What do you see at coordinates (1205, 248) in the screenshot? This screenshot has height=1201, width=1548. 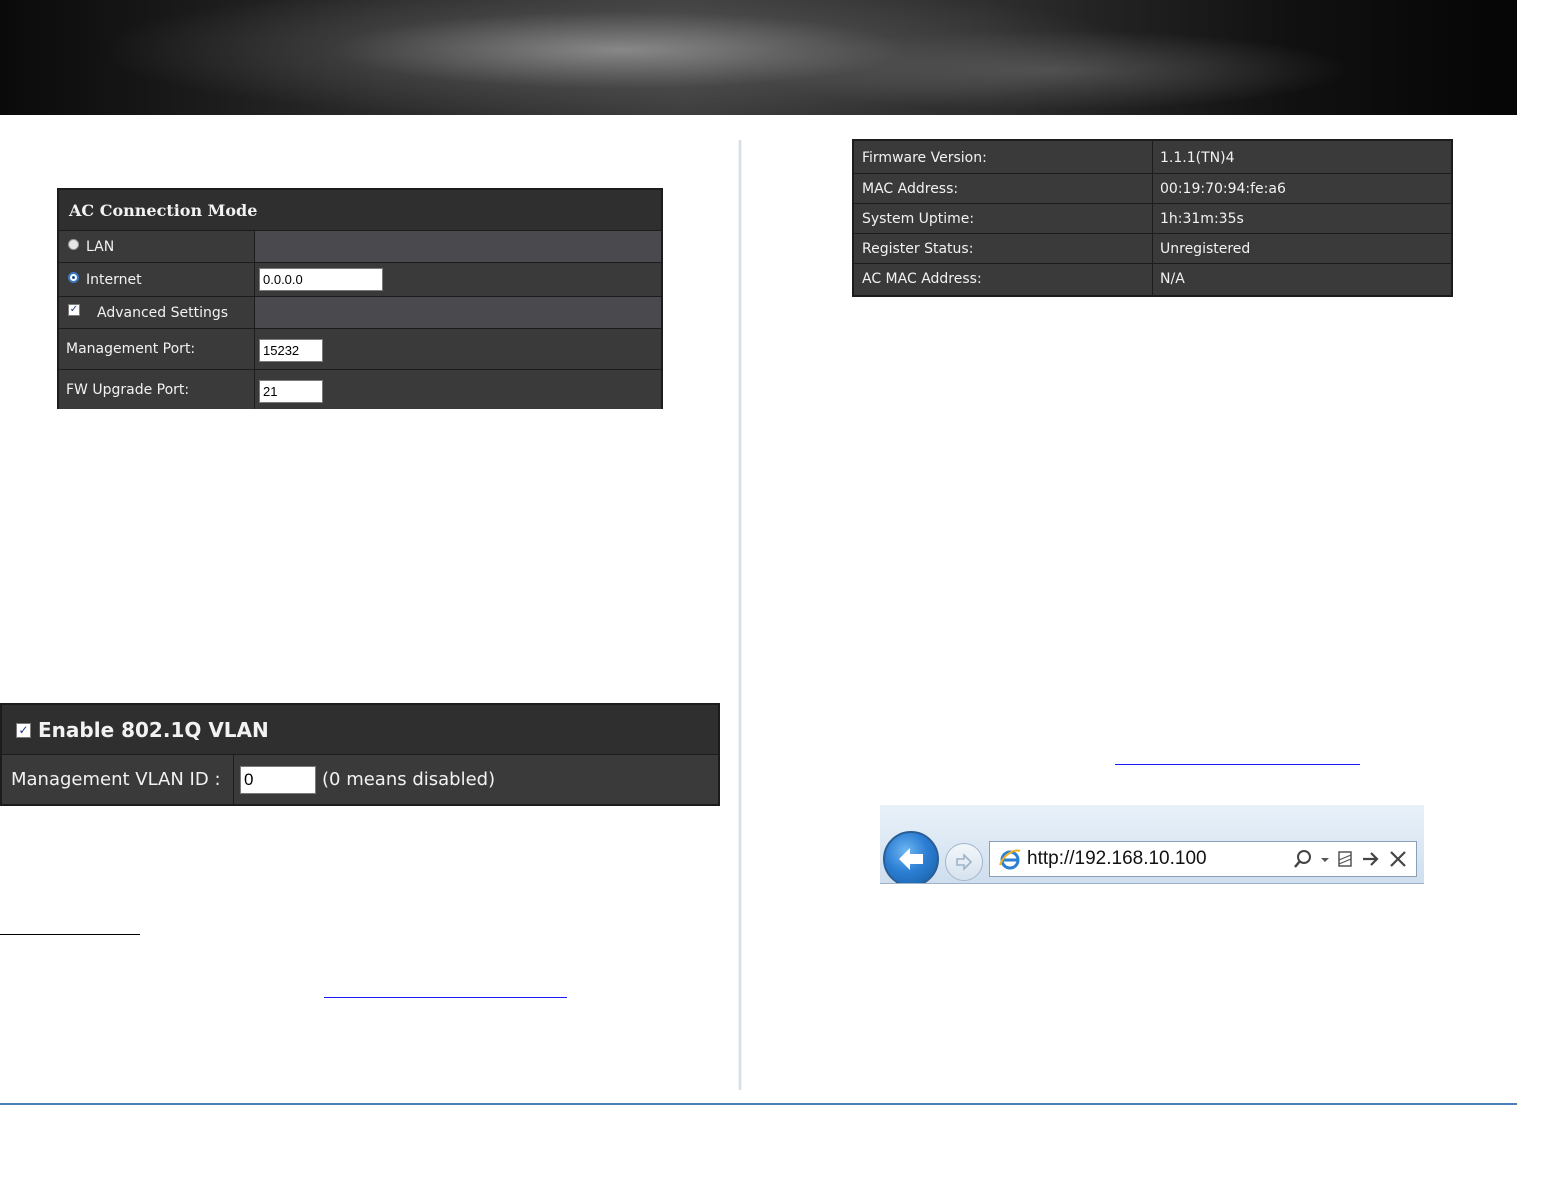 I see `status-value: Unregistered` at bounding box center [1205, 248].